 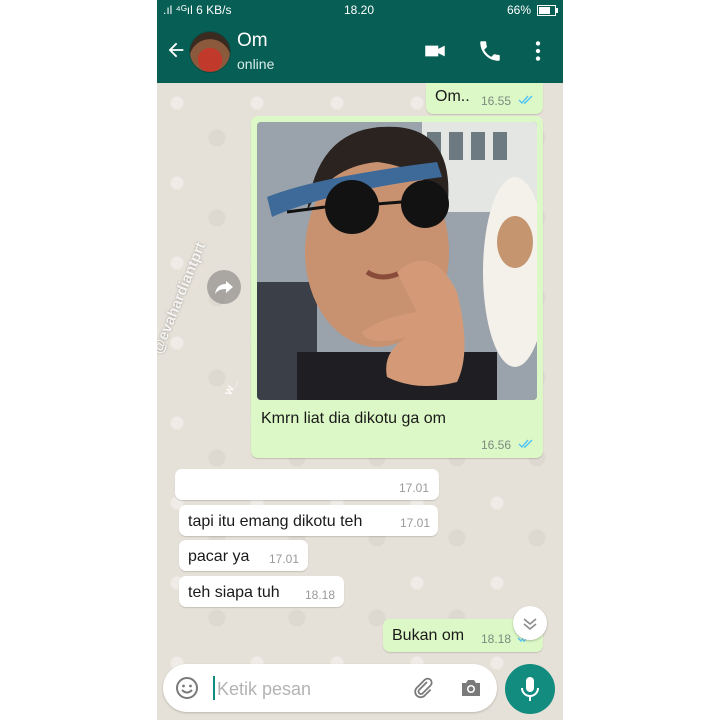 What do you see at coordinates (490, 51) in the screenshot?
I see `phone-call-icon` at bounding box center [490, 51].